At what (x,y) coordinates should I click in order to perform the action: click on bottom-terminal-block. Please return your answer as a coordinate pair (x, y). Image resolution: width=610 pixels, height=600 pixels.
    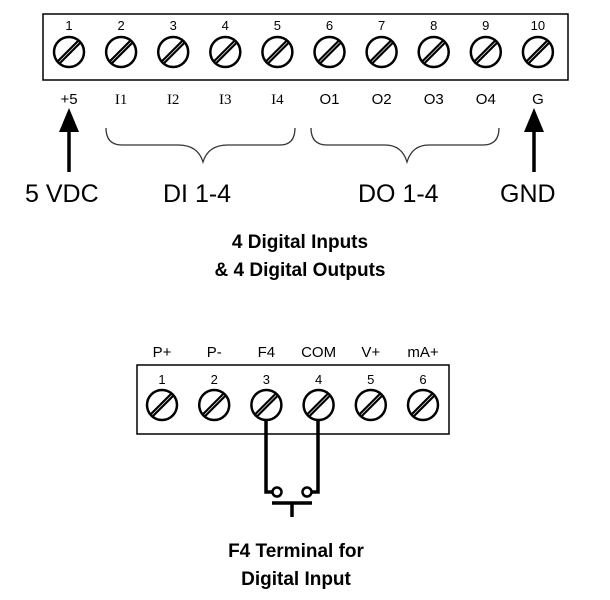
    Looking at the image, I should click on (293, 399).